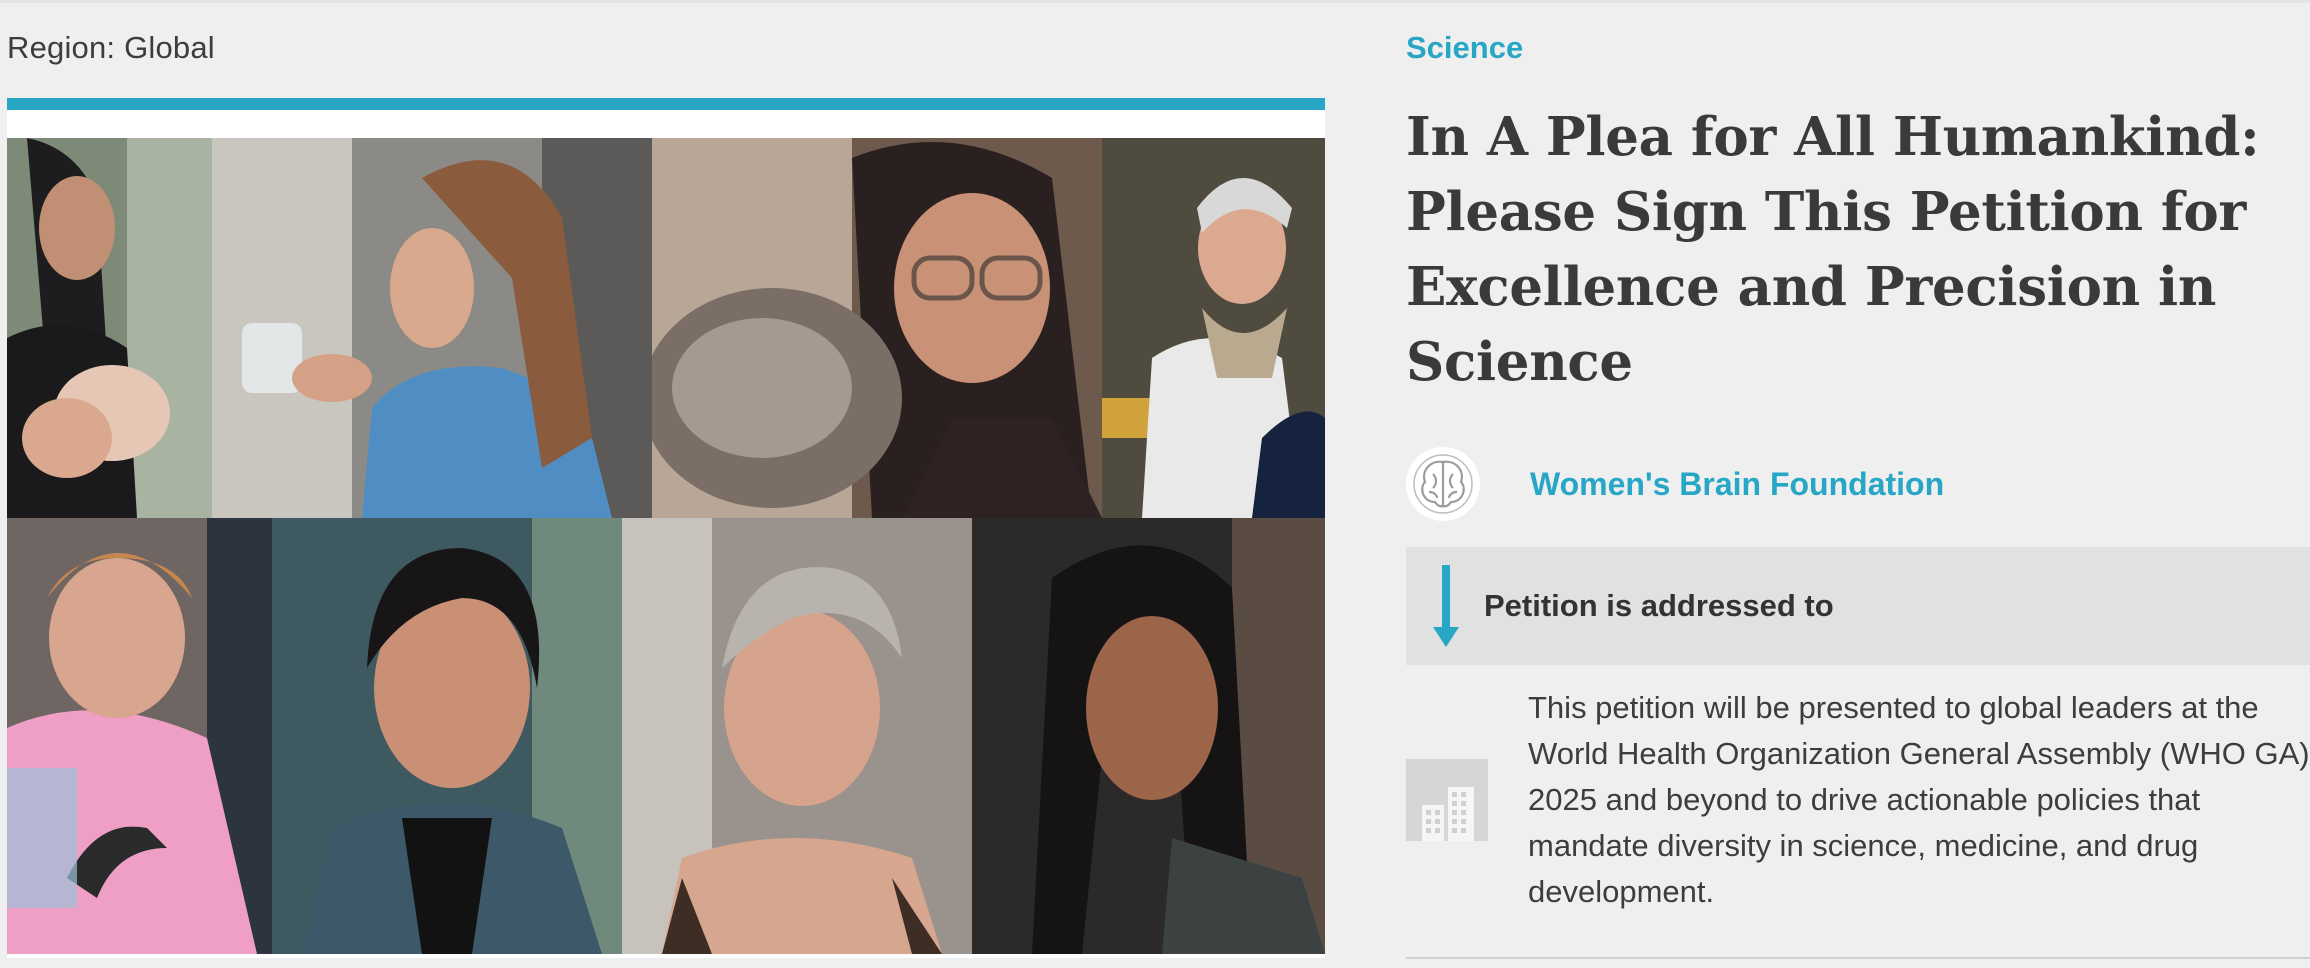 This screenshot has height=968, width=2310. What do you see at coordinates (432, 328) in the screenshot?
I see `photo-woman-drinking-water` at bounding box center [432, 328].